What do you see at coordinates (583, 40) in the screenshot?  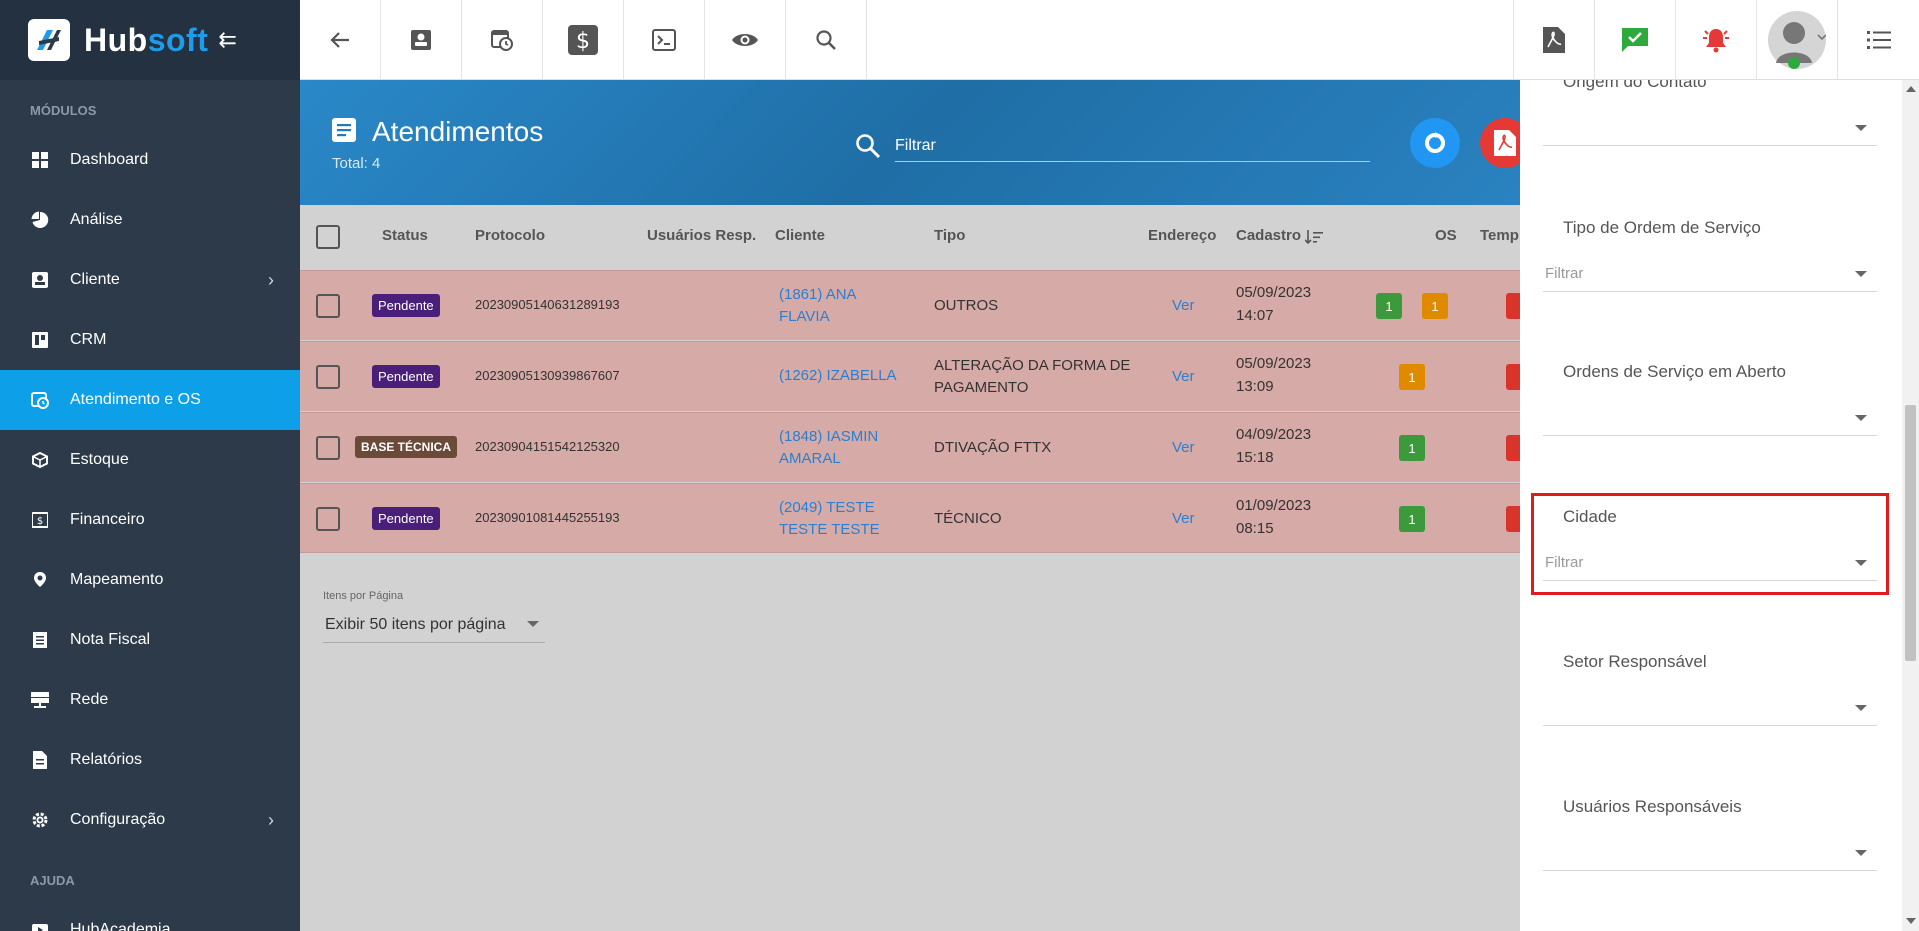 I see `finance-shortcut-button: $` at bounding box center [583, 40].